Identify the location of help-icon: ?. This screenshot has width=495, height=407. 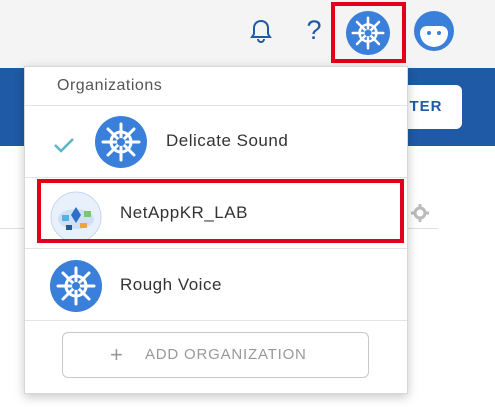
(314, 30).